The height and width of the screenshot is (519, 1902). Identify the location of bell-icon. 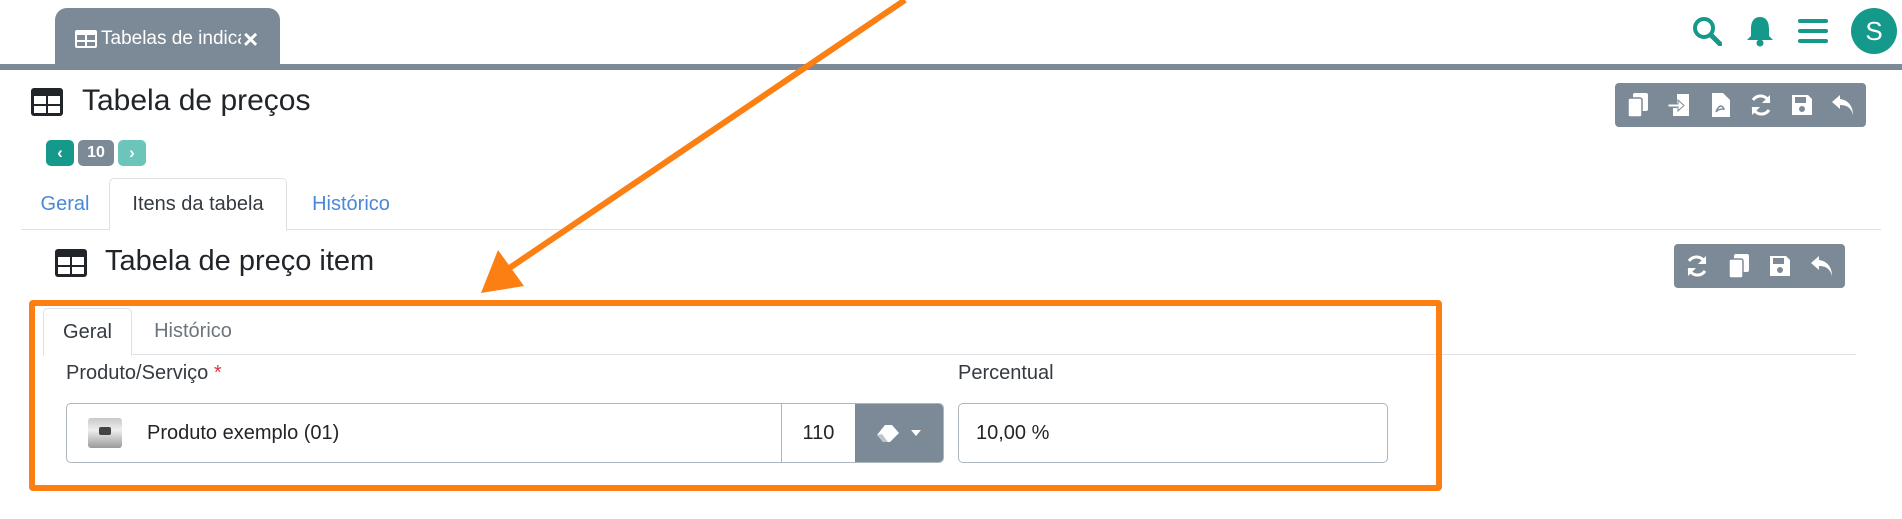
(1760, 31).